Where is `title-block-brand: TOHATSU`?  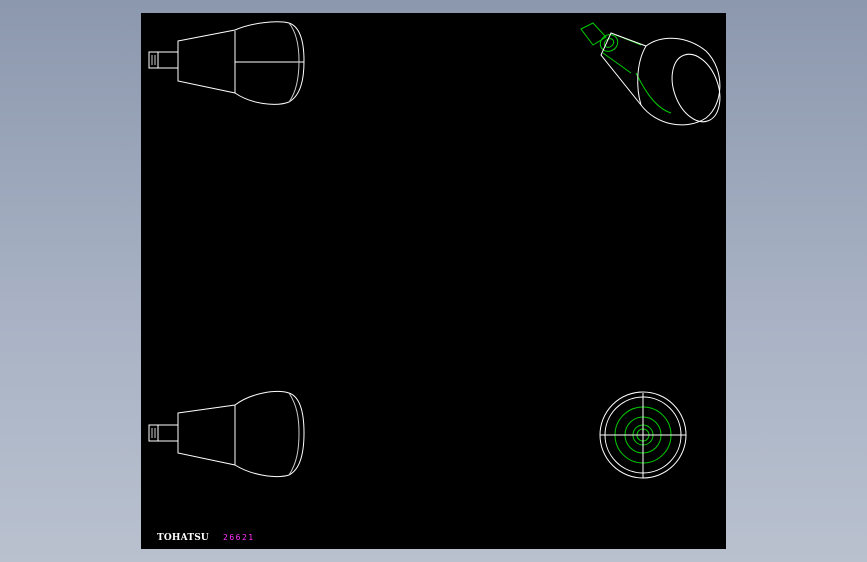 title-block-brand: TOHATSU is located at coordinates (183, 538).